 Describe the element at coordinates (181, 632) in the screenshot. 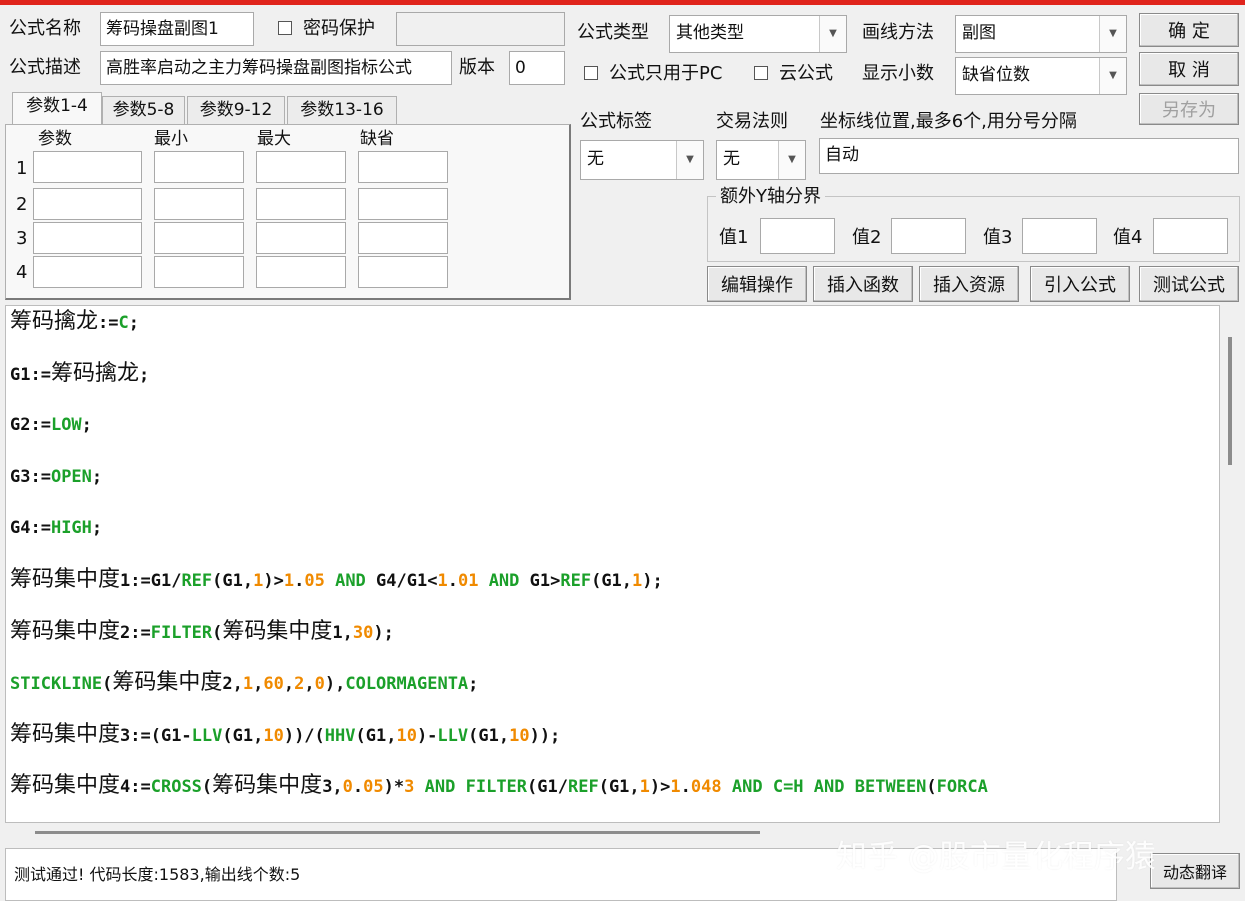

I see `code-token: FILTER` at that location.